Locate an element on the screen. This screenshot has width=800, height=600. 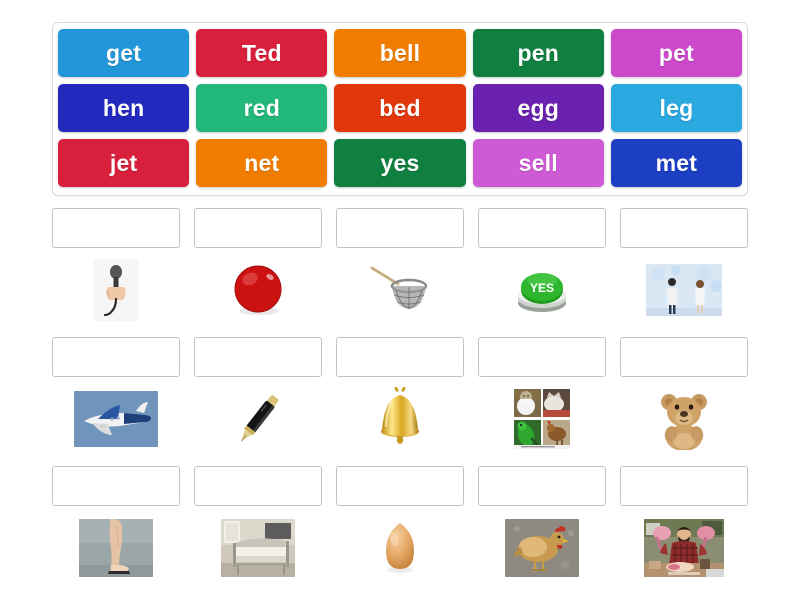
hen-chicken-icon is located at coordinates (542, 548).